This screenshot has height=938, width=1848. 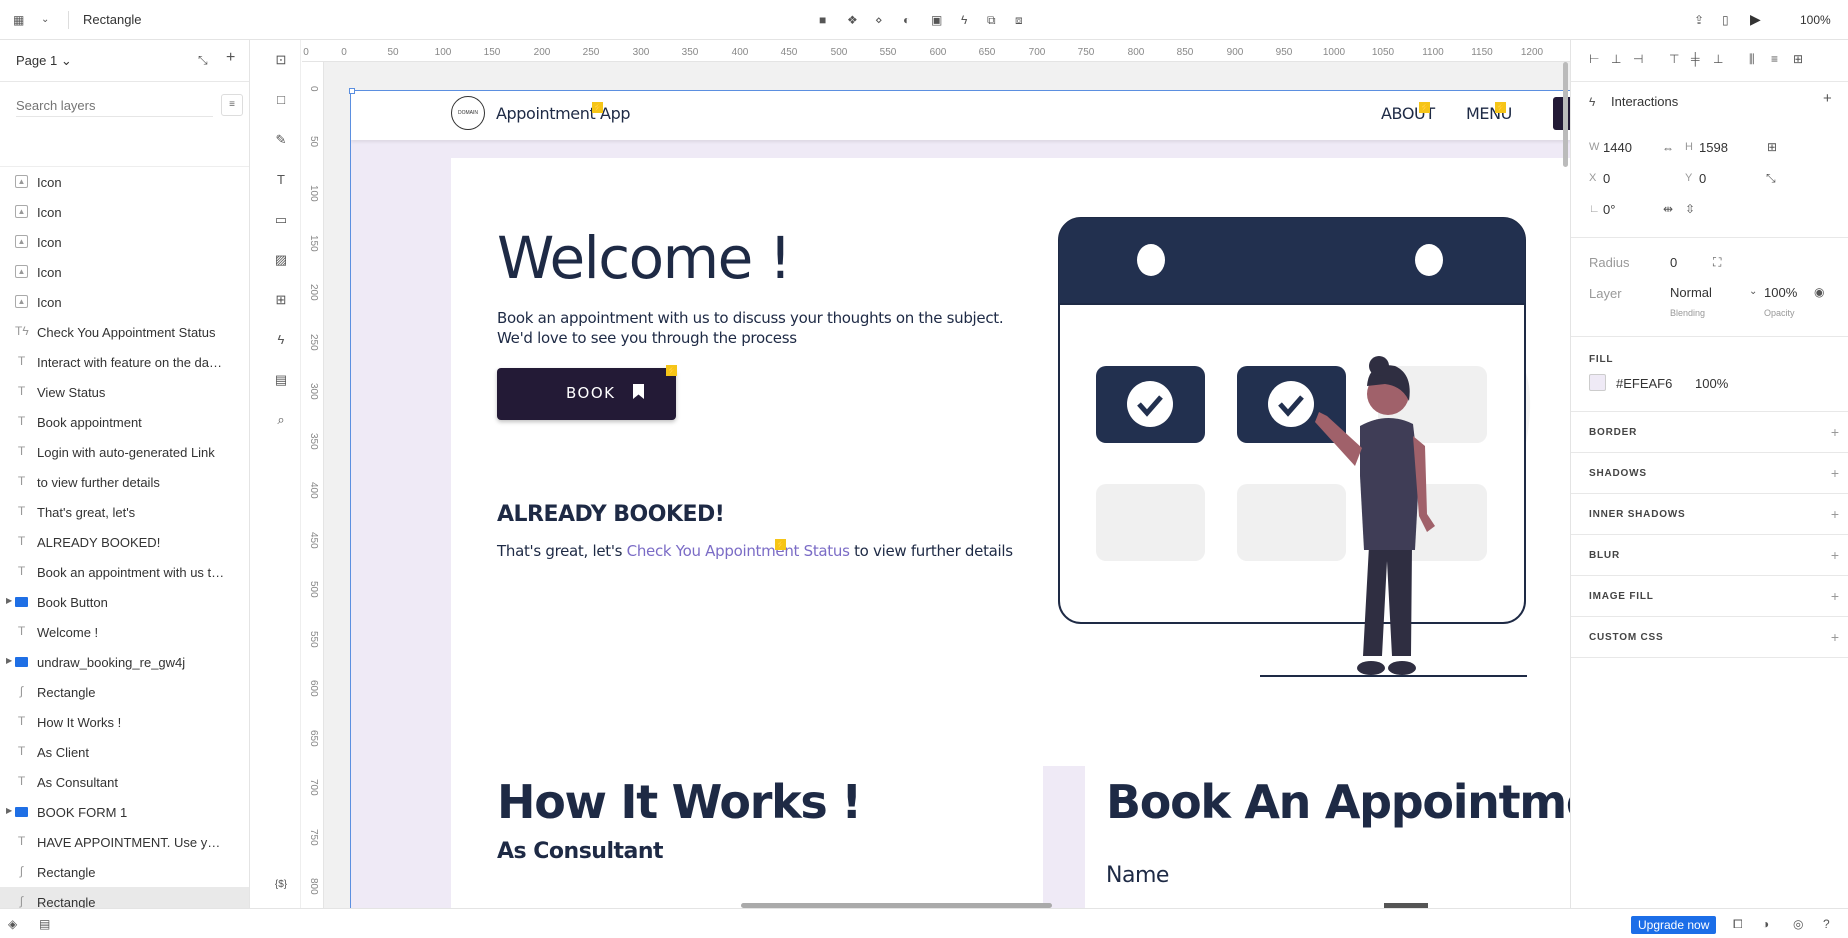 What do you see at coordinates (281, 140) in the screenshot?
I see `pen-tool-icon: ✎` at bounding box center [281, 140].